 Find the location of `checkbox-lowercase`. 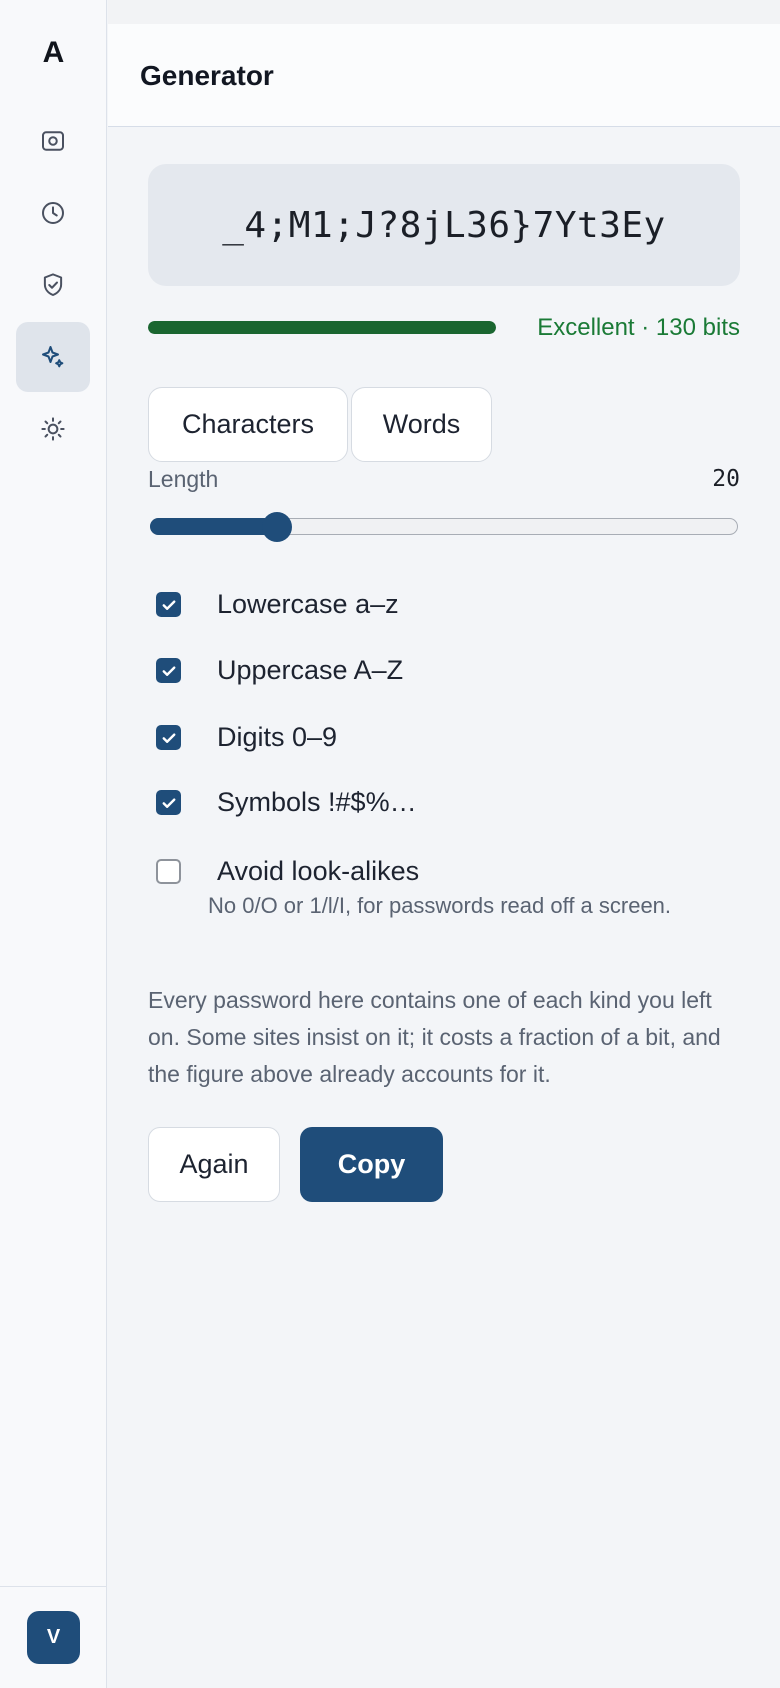

checkbox-lowercase is located at coordinates (168, 604).